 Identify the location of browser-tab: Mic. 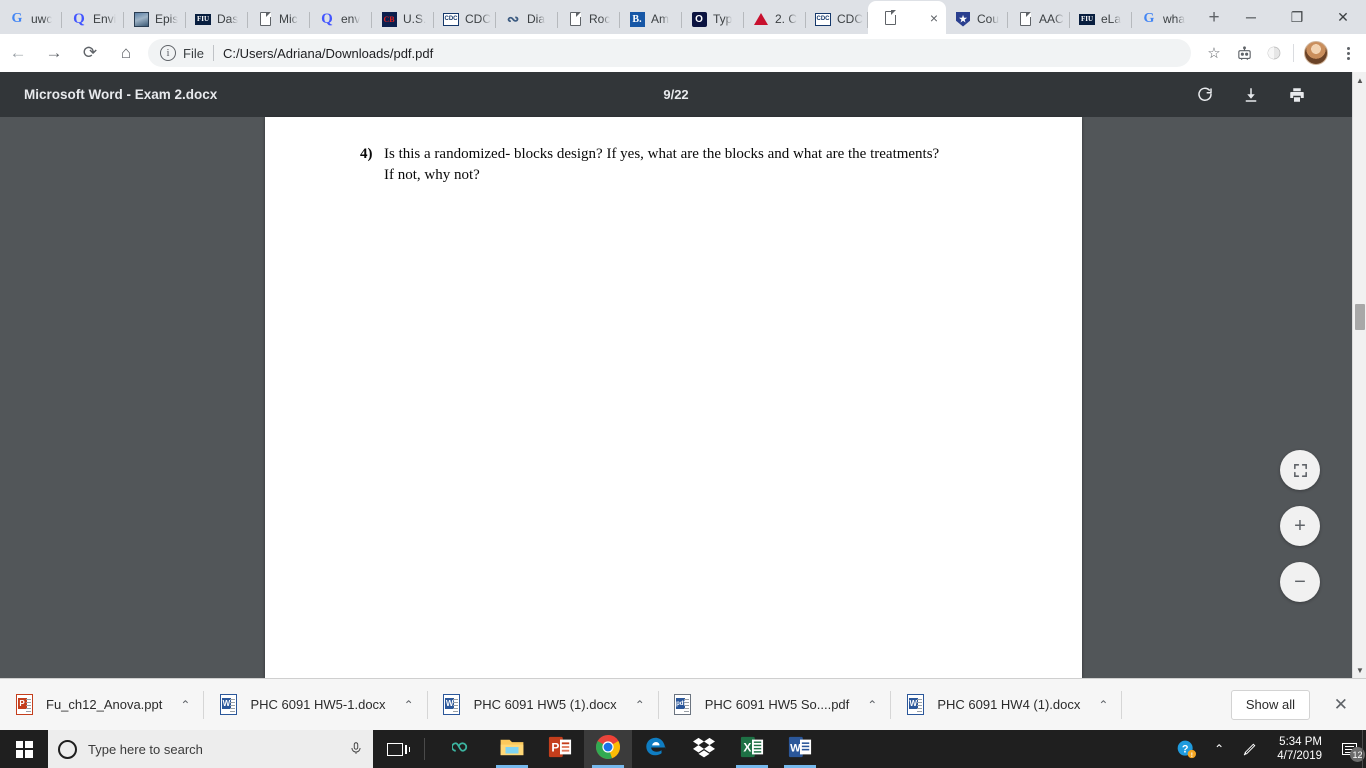
(279, 19).